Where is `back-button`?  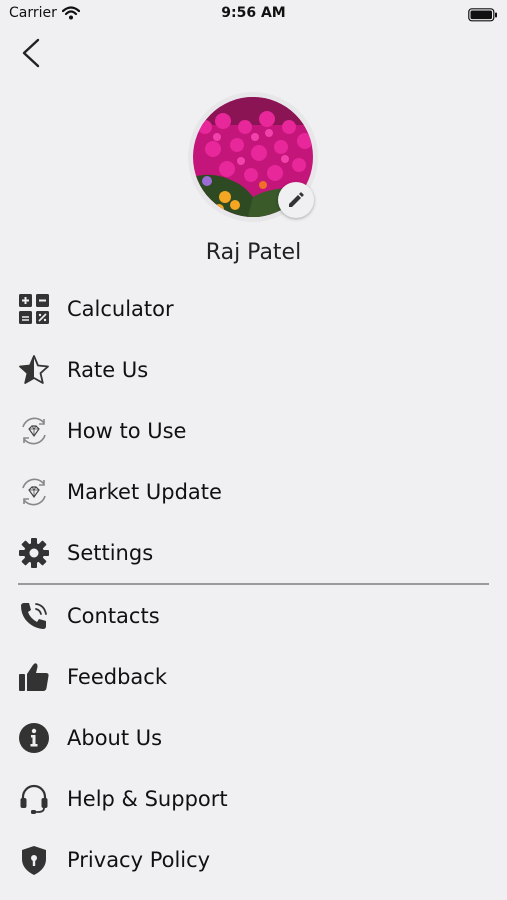
back-button is located at coordinates (32, 53).